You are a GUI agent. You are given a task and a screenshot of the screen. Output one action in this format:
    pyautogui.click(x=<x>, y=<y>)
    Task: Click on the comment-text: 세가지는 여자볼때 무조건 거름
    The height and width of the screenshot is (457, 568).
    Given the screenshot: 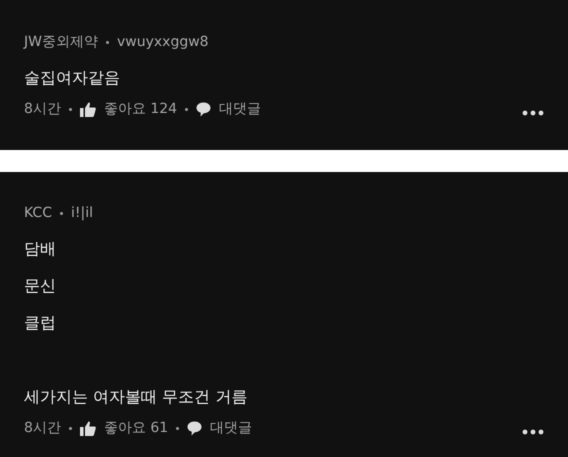 What is the action you would take?
    pyautogui.click(x=136, y=397)
    